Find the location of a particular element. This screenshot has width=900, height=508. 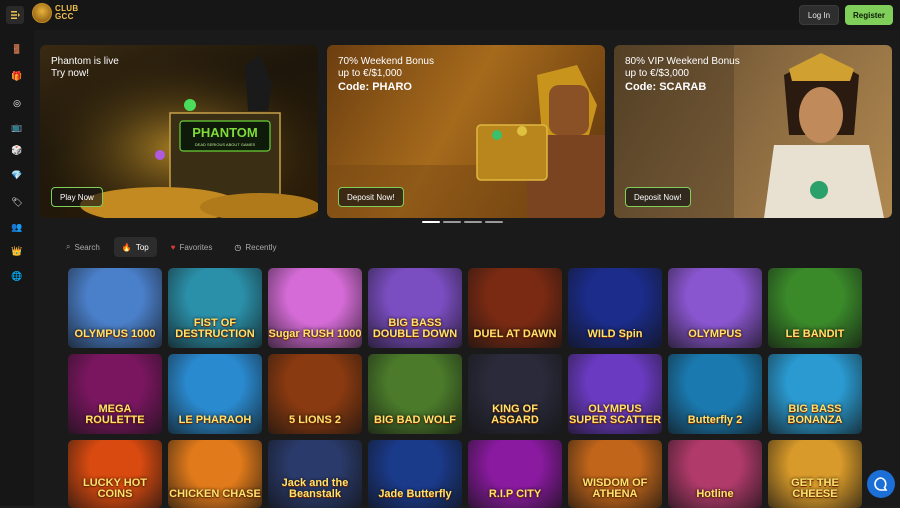

game-category-tabs: ⌕ Search 🔥 Top ♥ Favorites ◷ Recently is located at coordinates (171, 247).